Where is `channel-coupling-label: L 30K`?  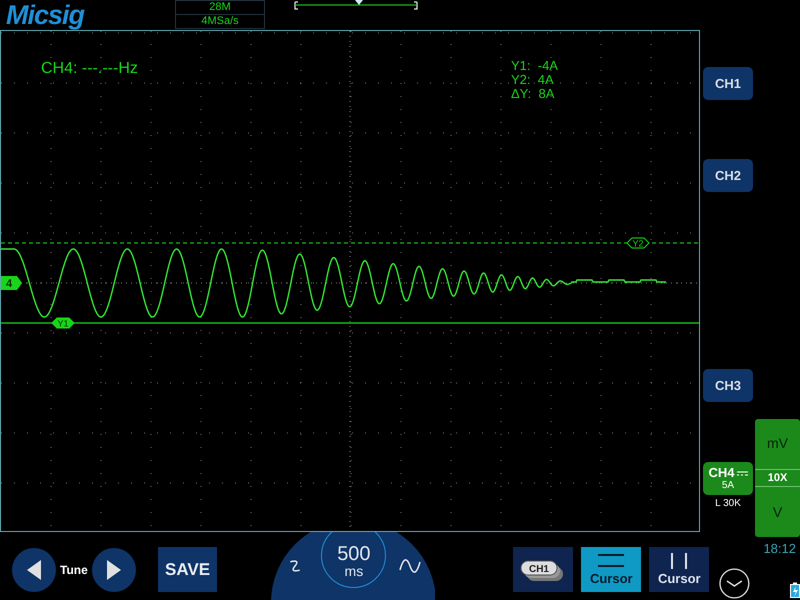
channel-coupling-label: L 30K is located at coordinates (728, 504).